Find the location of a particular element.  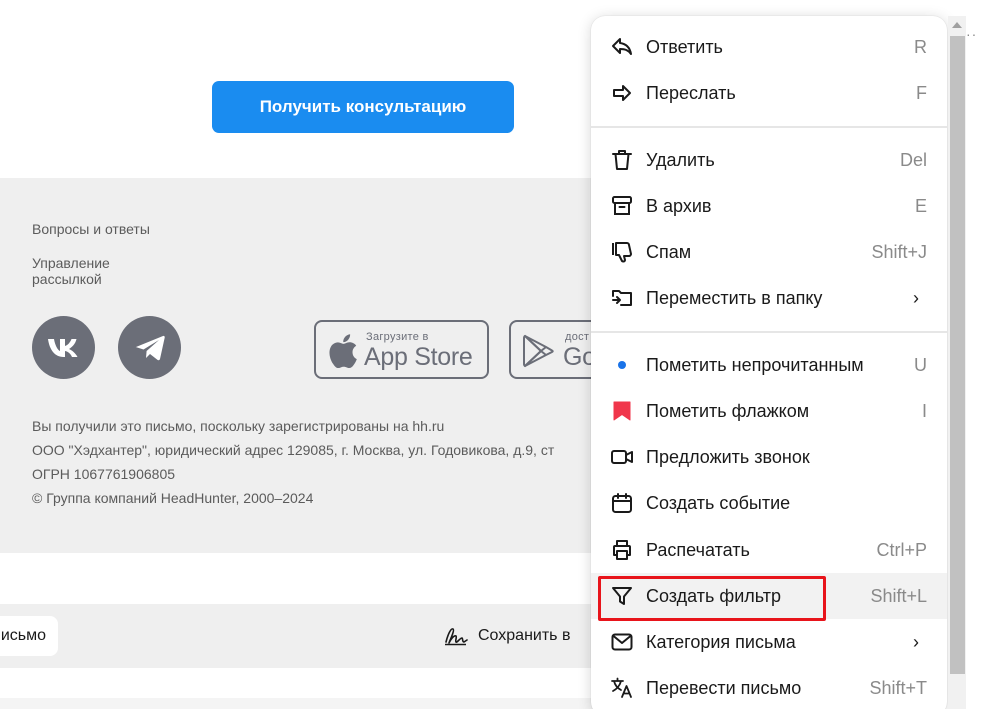

menu-item-shortcut: Ctrl+P is located at coordinates (901, 549).